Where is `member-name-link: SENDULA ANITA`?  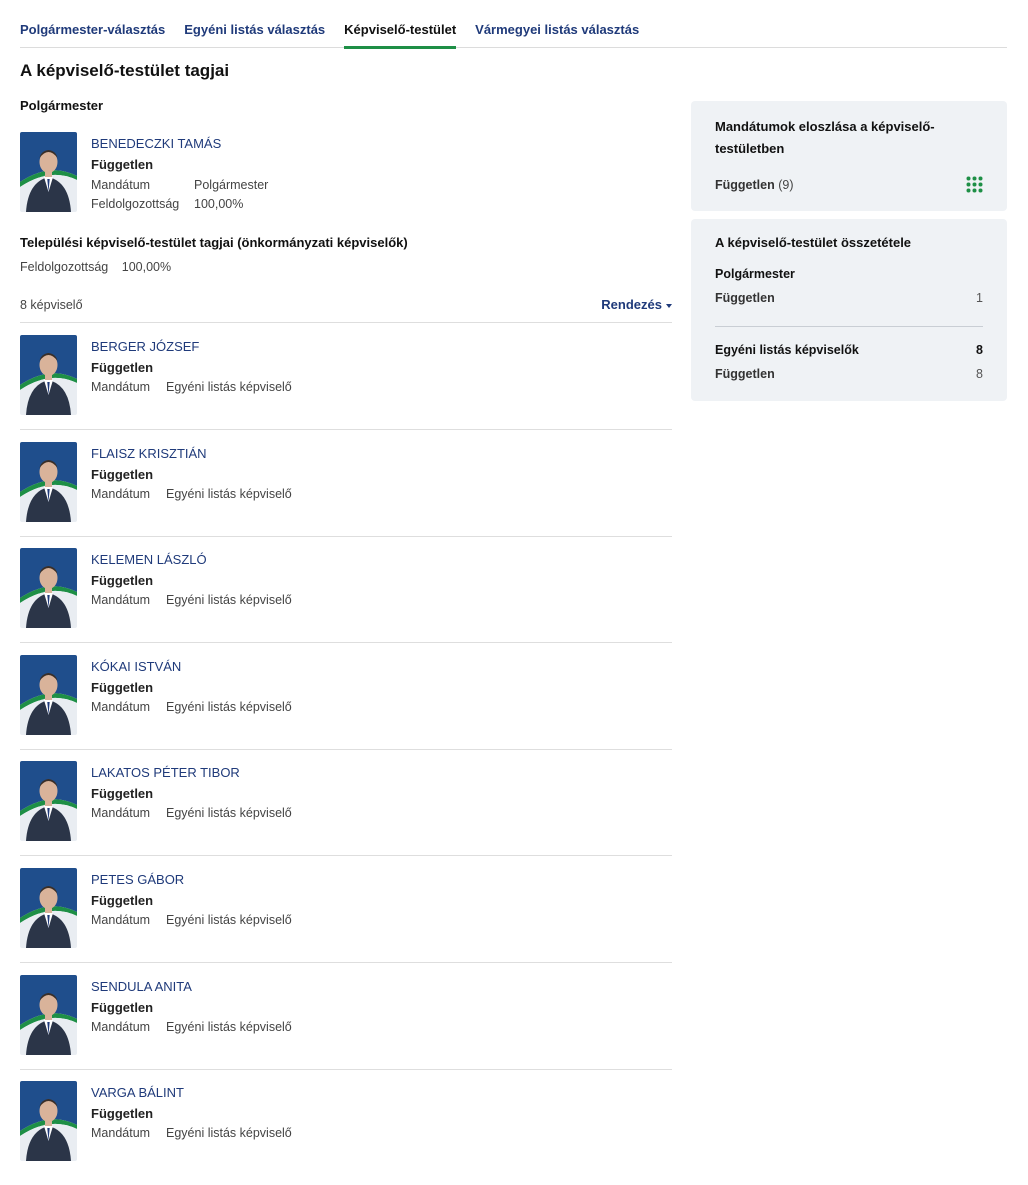 member-name-link: SENDULA ANITA is located at coordinates (141, 986).